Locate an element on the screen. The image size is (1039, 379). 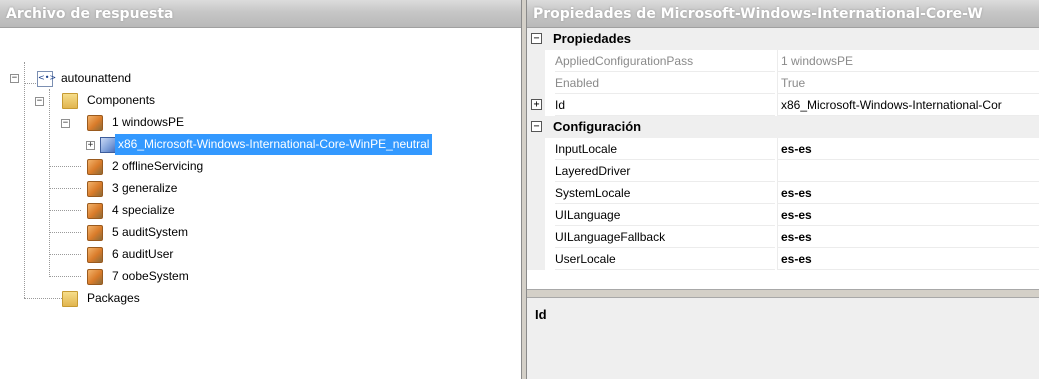
tree-node-label: 3 generalize is located at coordinates (145, 188).